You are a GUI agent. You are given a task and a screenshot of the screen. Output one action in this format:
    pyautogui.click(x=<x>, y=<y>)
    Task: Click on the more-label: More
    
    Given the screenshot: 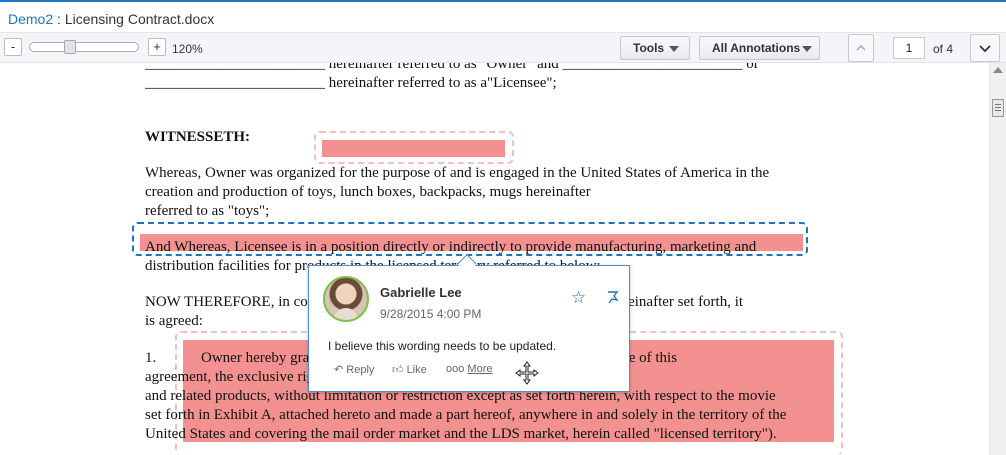 What is the action you would take?
    pyautogui.click(x=480, y=369)
    